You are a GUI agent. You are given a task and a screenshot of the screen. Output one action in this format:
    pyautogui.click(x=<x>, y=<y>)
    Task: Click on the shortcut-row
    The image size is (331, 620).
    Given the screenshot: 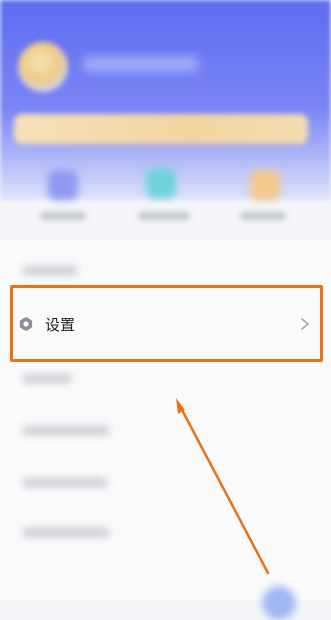 What is the action you would take?
    pyautogui.click(x=165, y=200)
    